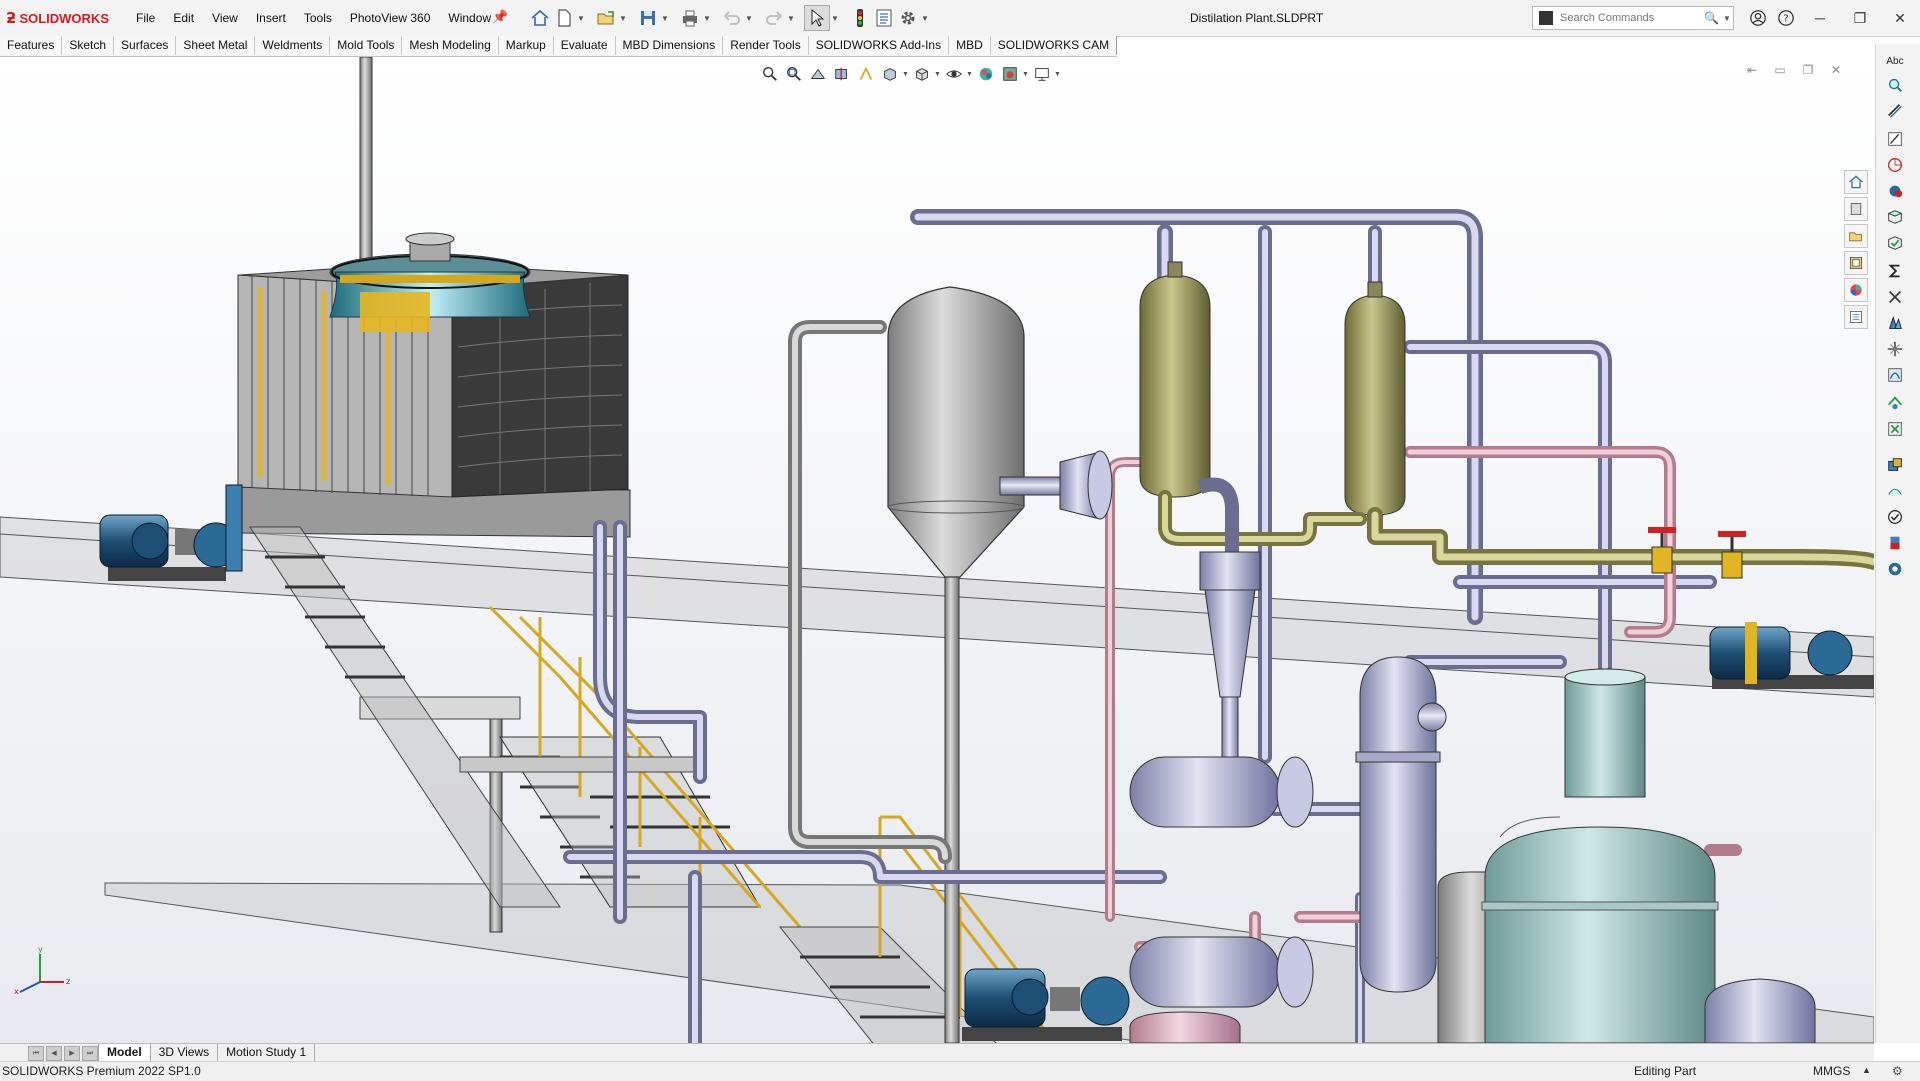  What do you see at coordinates (1895, 349) in the screenshot?
I see `reference-geometry-button` at bounding box center [1895, 349].